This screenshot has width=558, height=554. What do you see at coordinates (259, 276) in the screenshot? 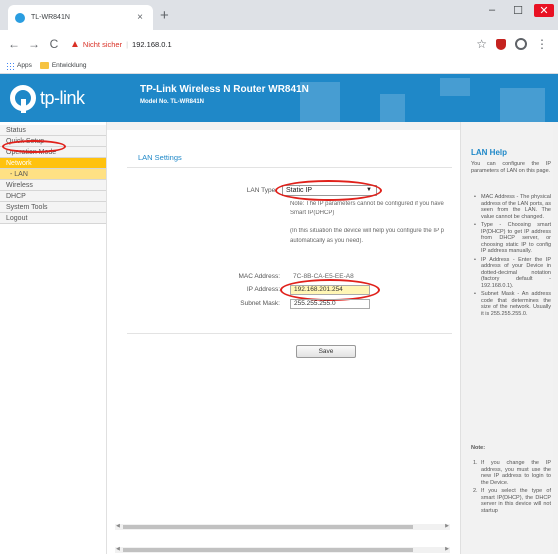
I see `mac-address-label: MAC Address:` at bounding box center [259, 276].